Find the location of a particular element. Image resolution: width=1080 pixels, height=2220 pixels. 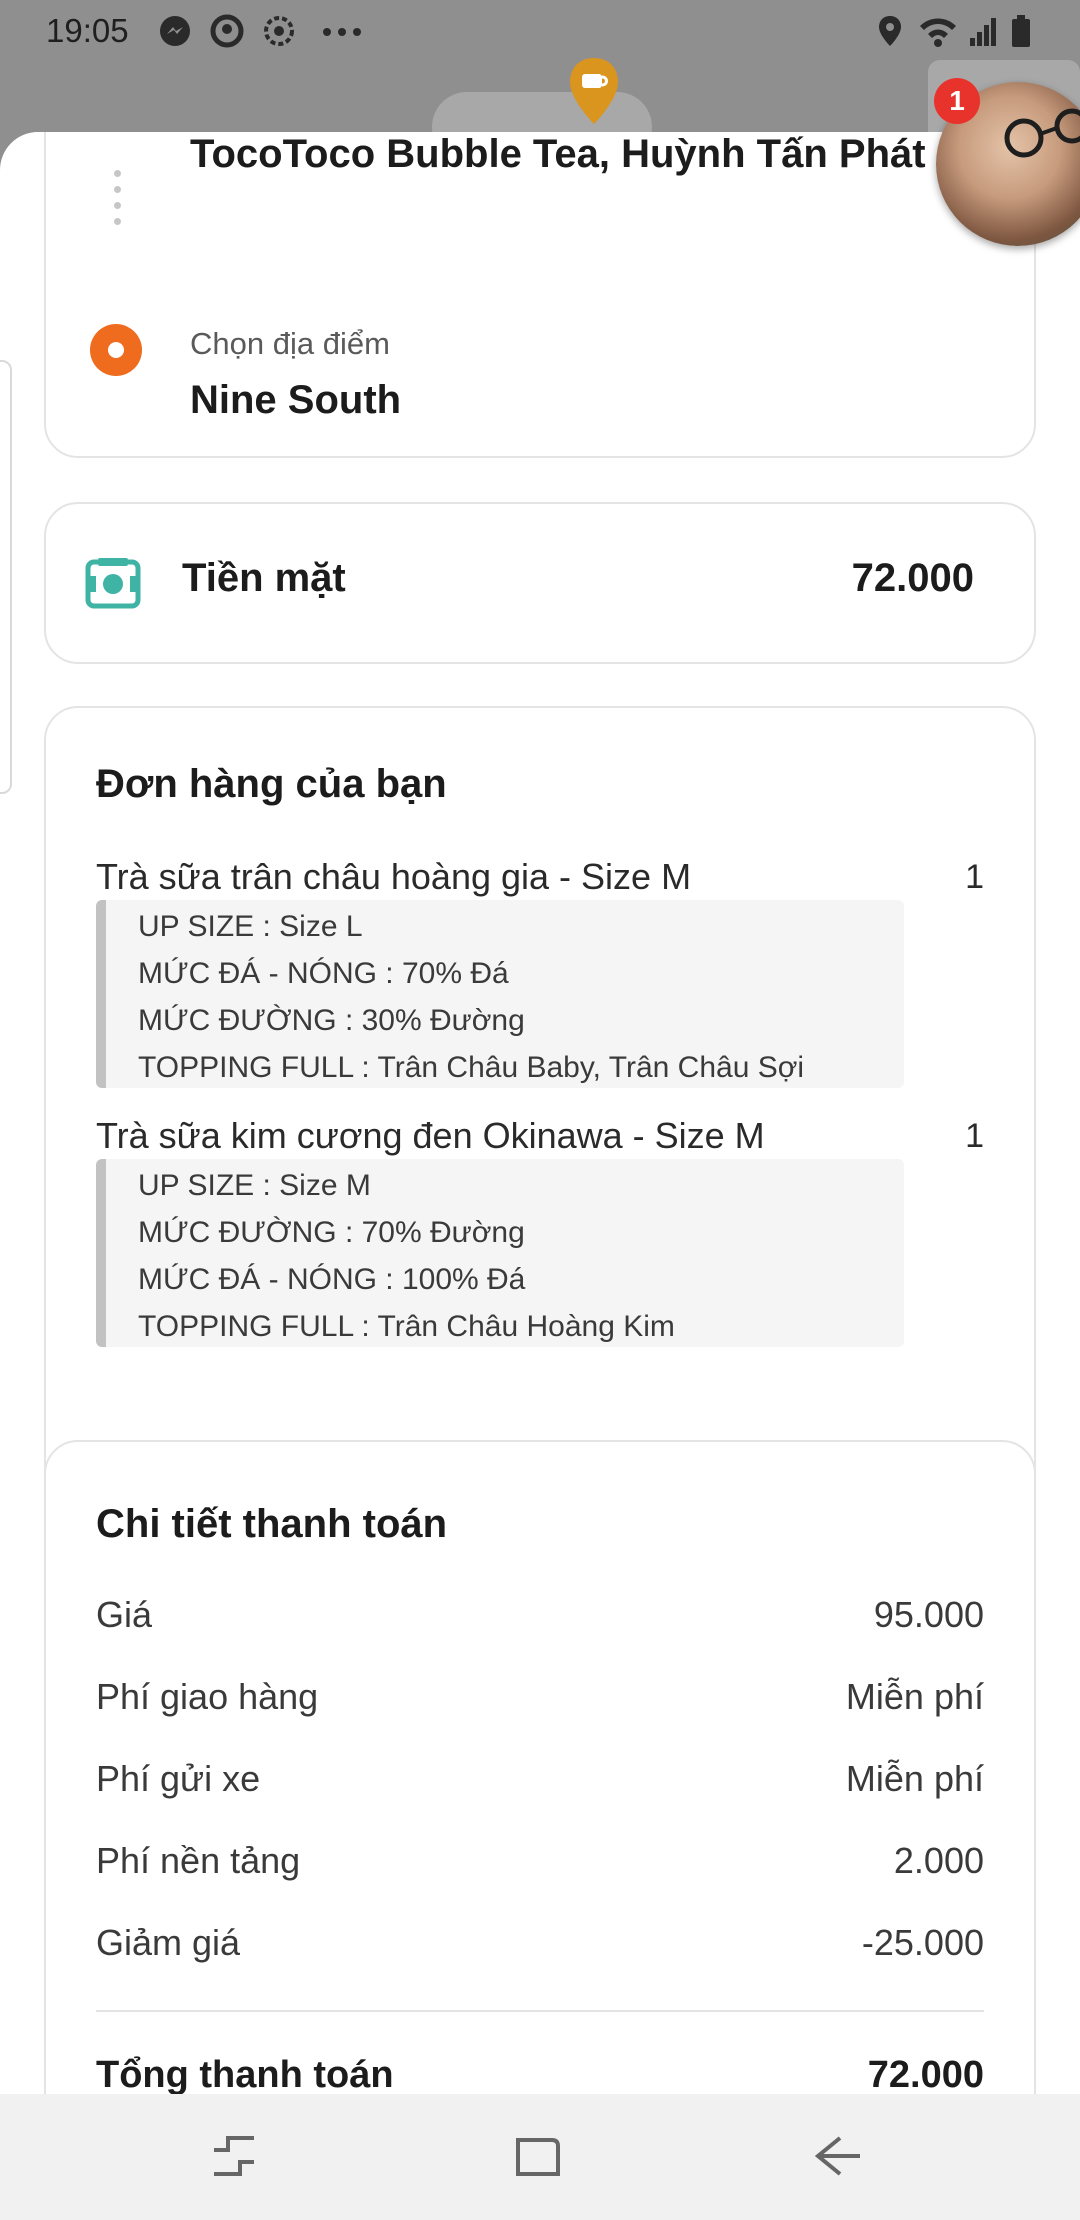

order-item-name: Trà sữa trân châu hoàng gia - Size M is located at coordinates (394, 876).